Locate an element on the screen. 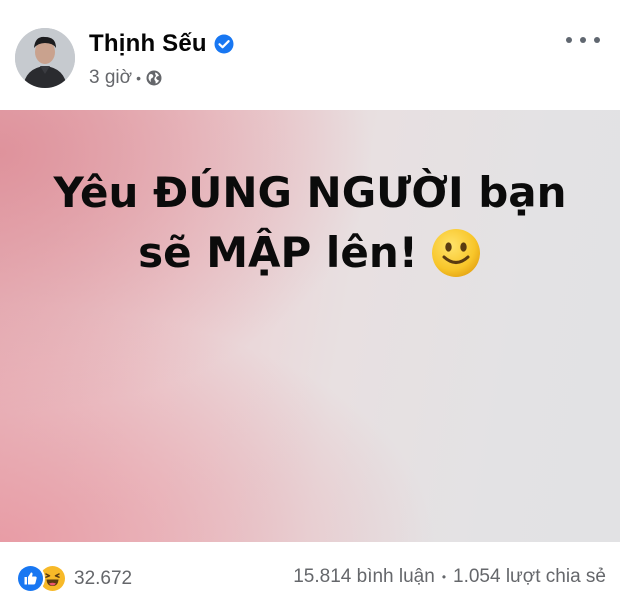 Image resolution: width=620 pixels, height=611 pixels. reactions-summary: 32.672 is located at coordinates (74, 578).